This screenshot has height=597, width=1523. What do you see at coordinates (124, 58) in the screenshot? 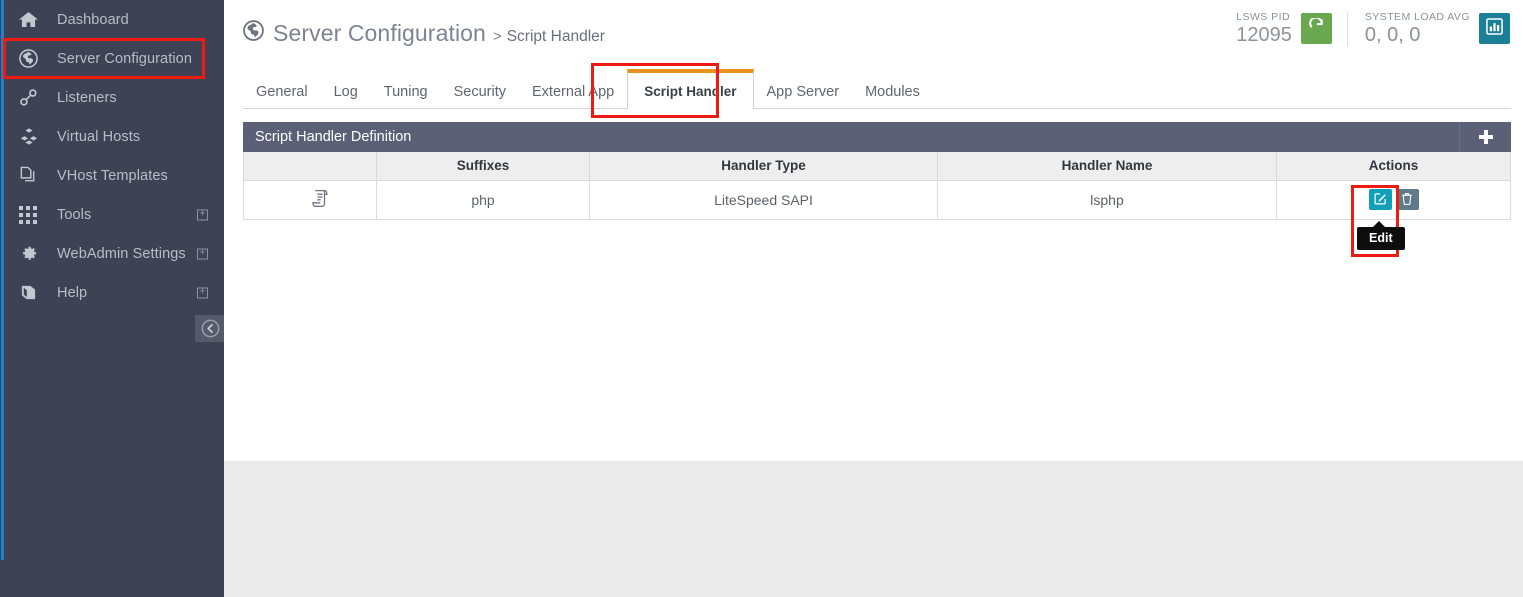
I see `sidebar-item-label: Server Configuration` at bounding box center [124, 58].